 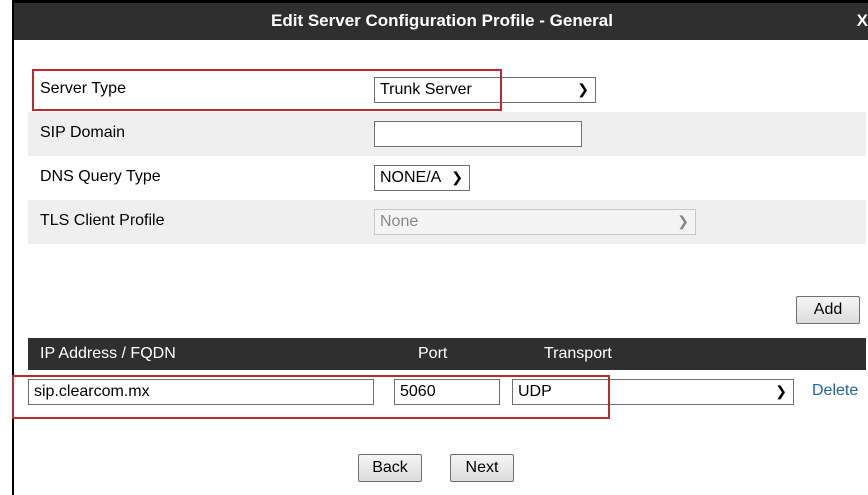 I want to click on table-row: sip.clearcom.mx 5060 UDP ❯ Delete, so click(x=447, y=392).